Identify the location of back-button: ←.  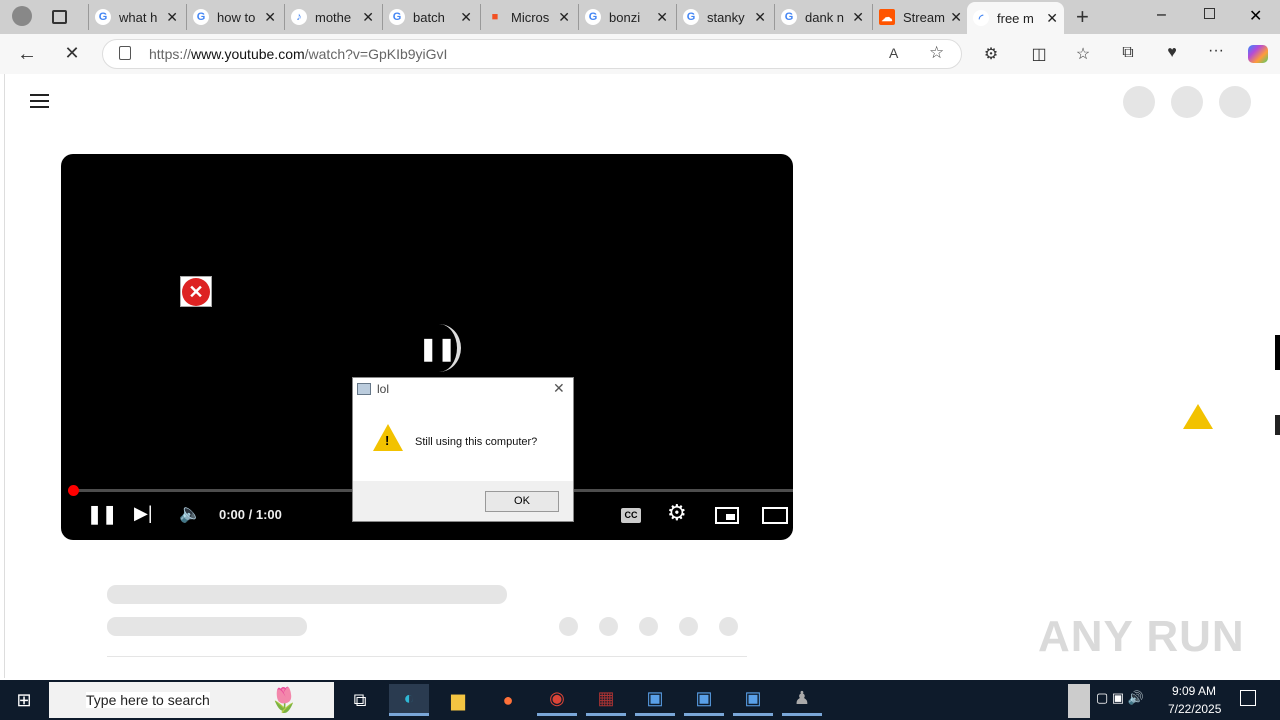
(27, 54).